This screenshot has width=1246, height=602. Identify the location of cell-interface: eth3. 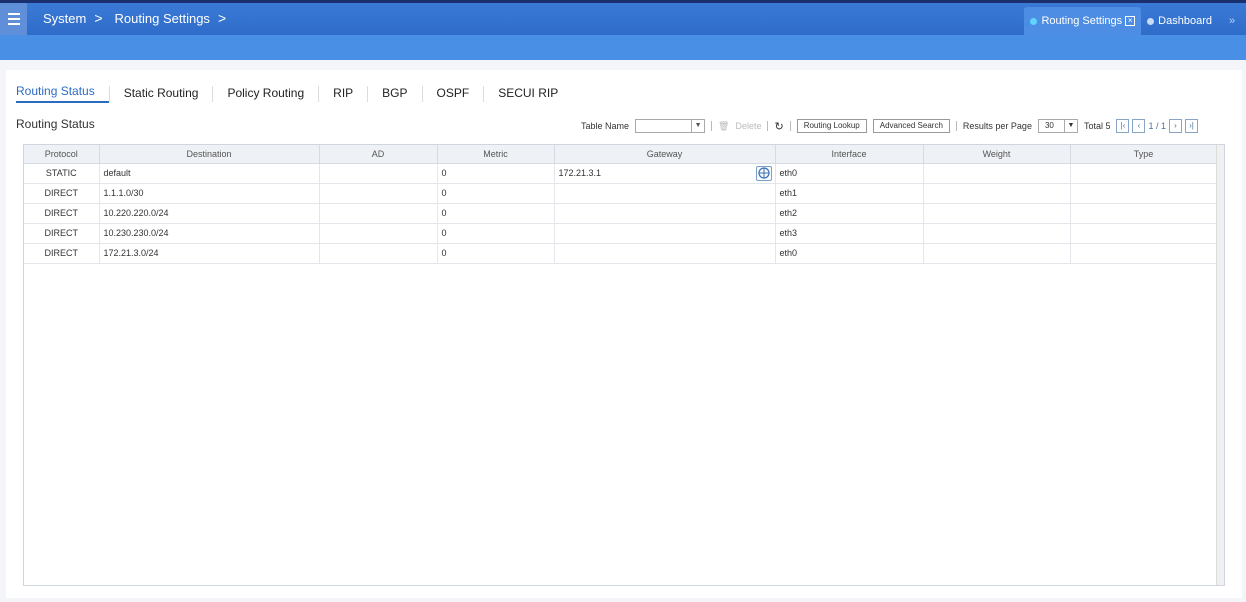
(849, 233).